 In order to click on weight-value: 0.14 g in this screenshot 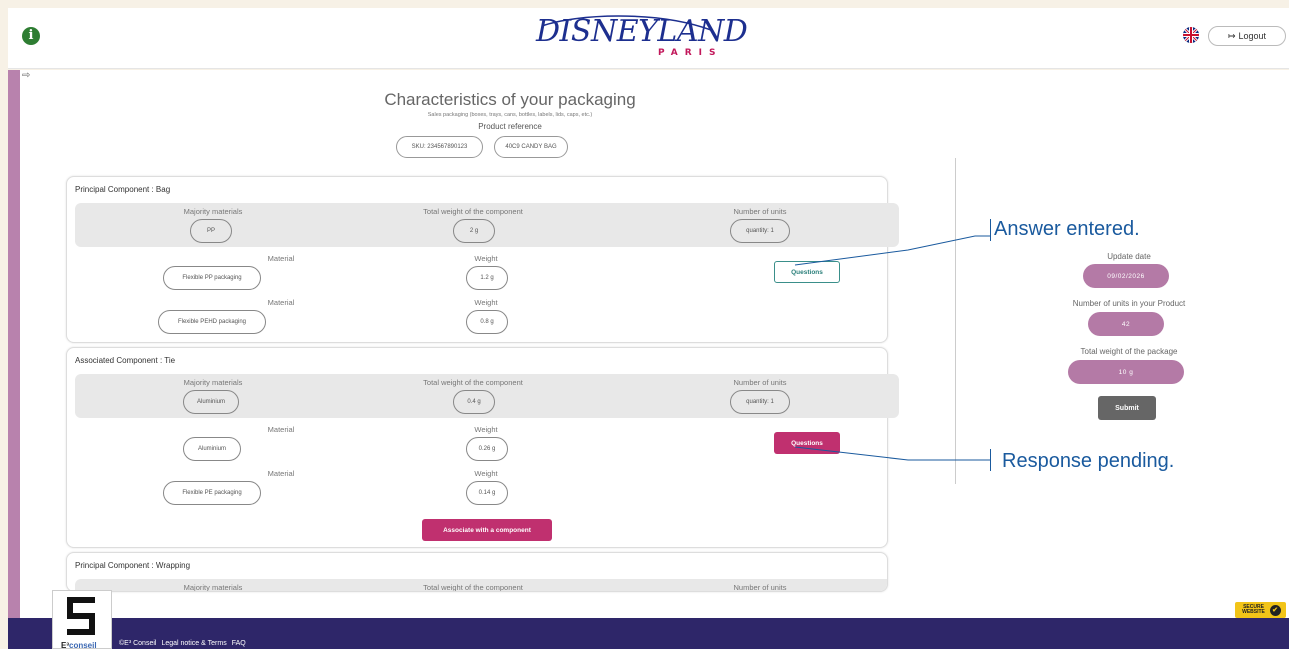, I will do `click(487, 493)`.